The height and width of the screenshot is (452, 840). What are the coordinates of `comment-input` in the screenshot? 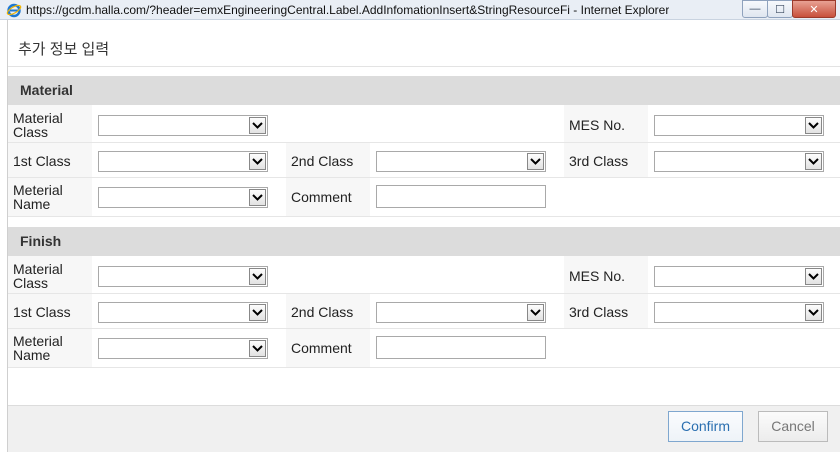 It's located at (461, 196).